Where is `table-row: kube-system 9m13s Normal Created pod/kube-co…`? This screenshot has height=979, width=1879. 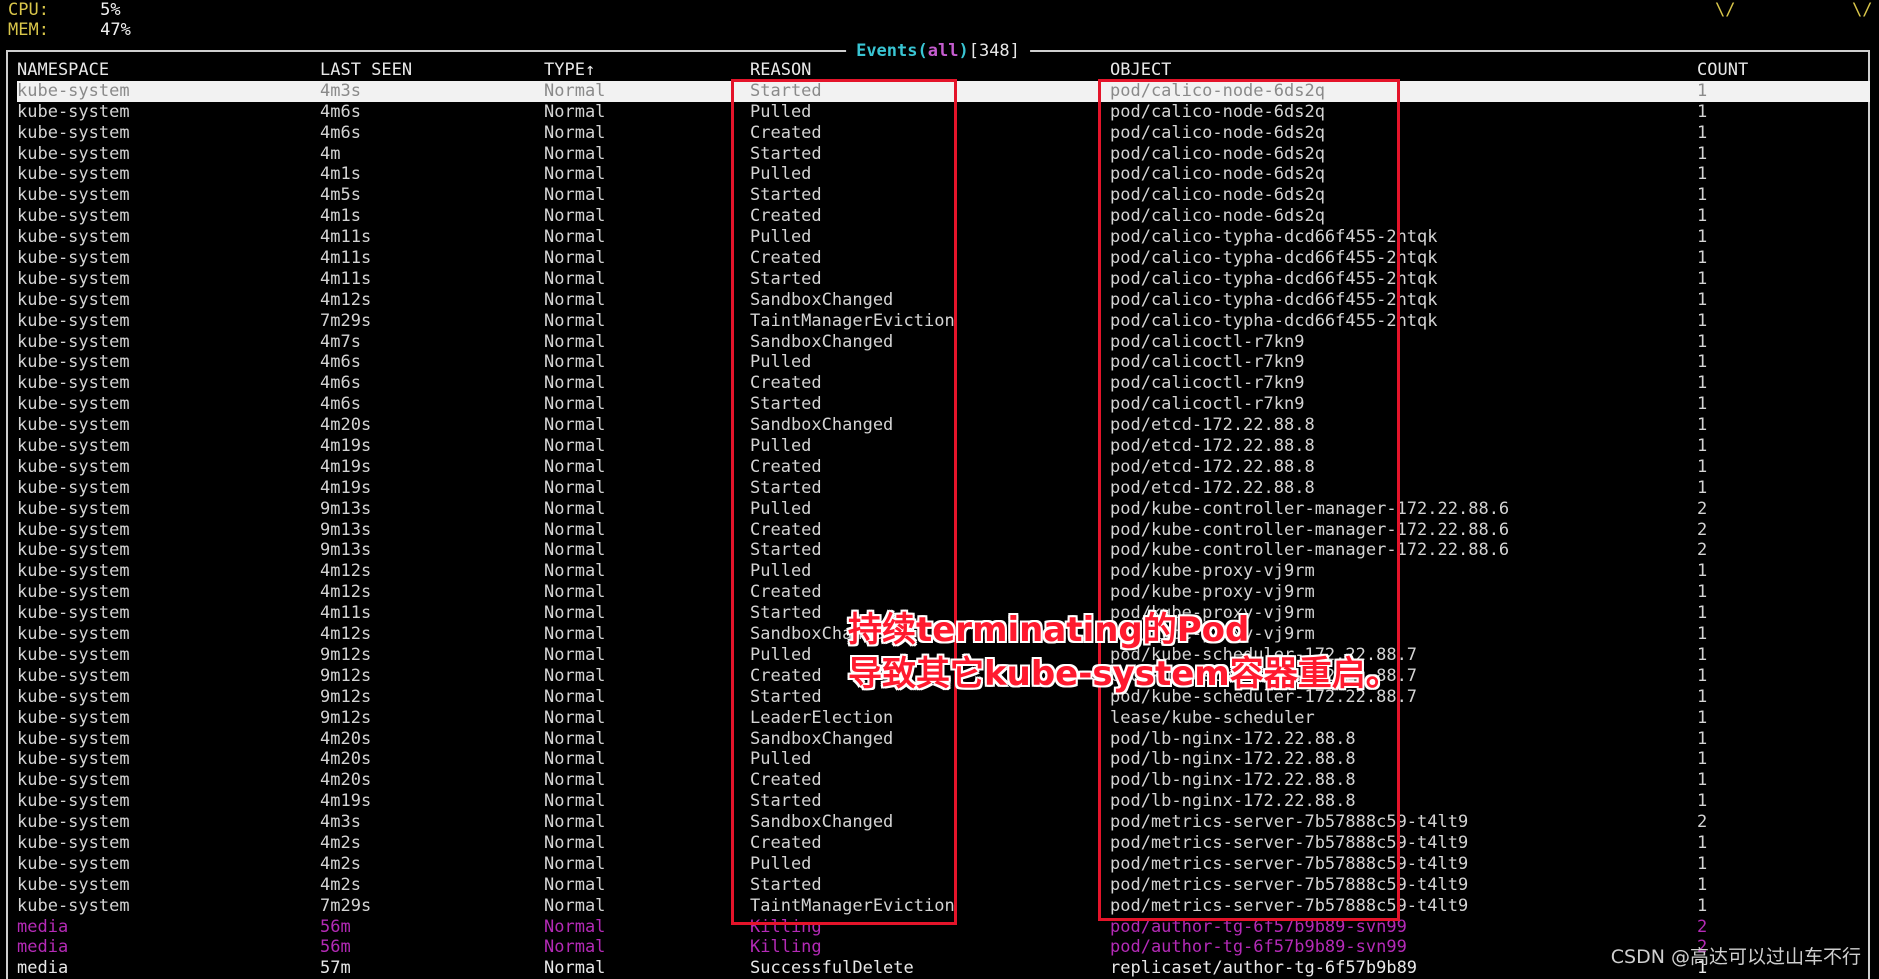 table-row: kube-system 9m13s Normal Created pod/kube-co… is located at coordinates (943, 530).